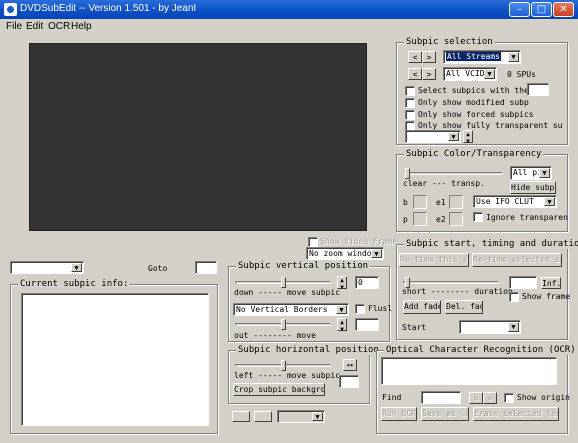 The width and height of the screenshot is (578, 443). I want to click on retime-subpic-button: Re-time this subpic, so click(434, 260).